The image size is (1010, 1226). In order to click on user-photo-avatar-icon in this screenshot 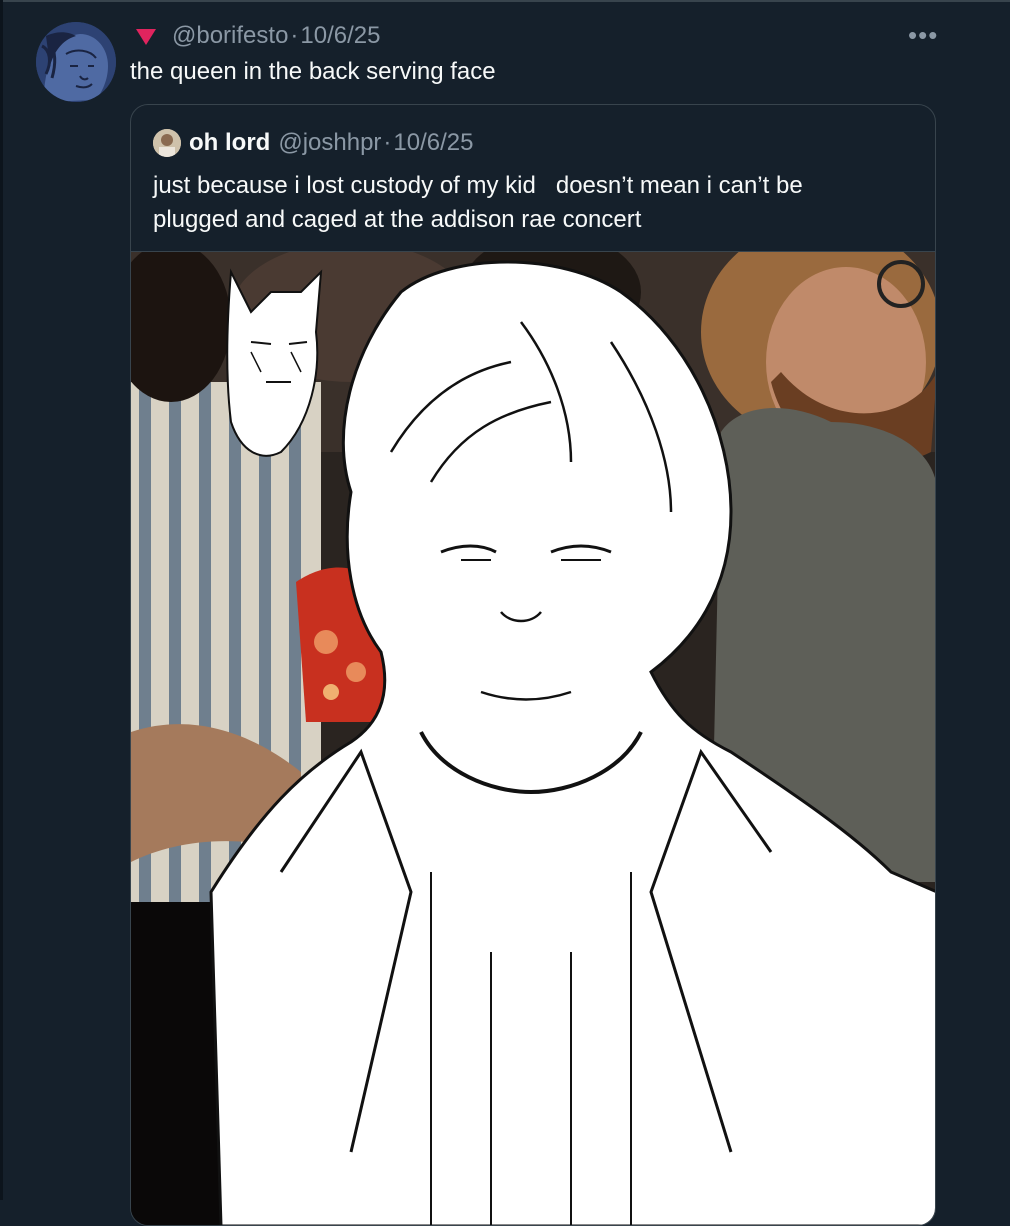, I will do `click(167, 143)`.